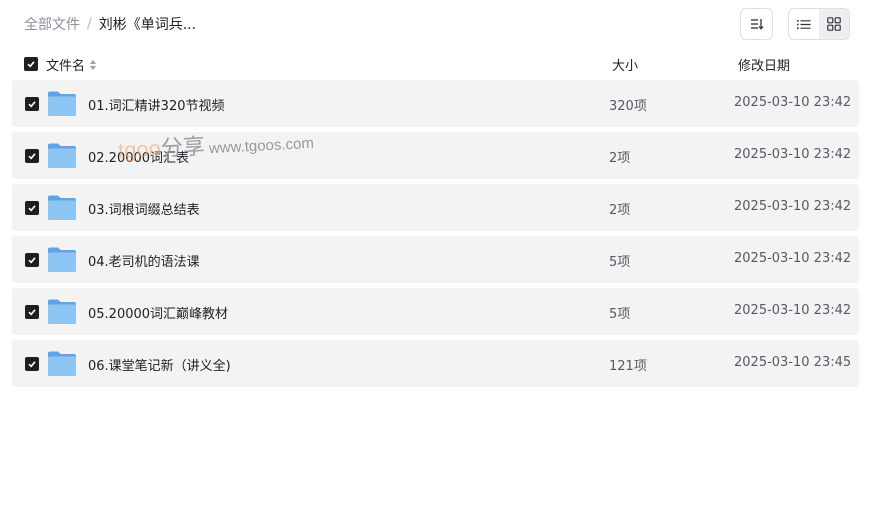  What do you see at coordinates (435, 363) in the screenshot?
I see `table-row: 06.课堂笔记新（讲义全) 121项 2025-03-10 23:45` at bounding box center [435, 363].